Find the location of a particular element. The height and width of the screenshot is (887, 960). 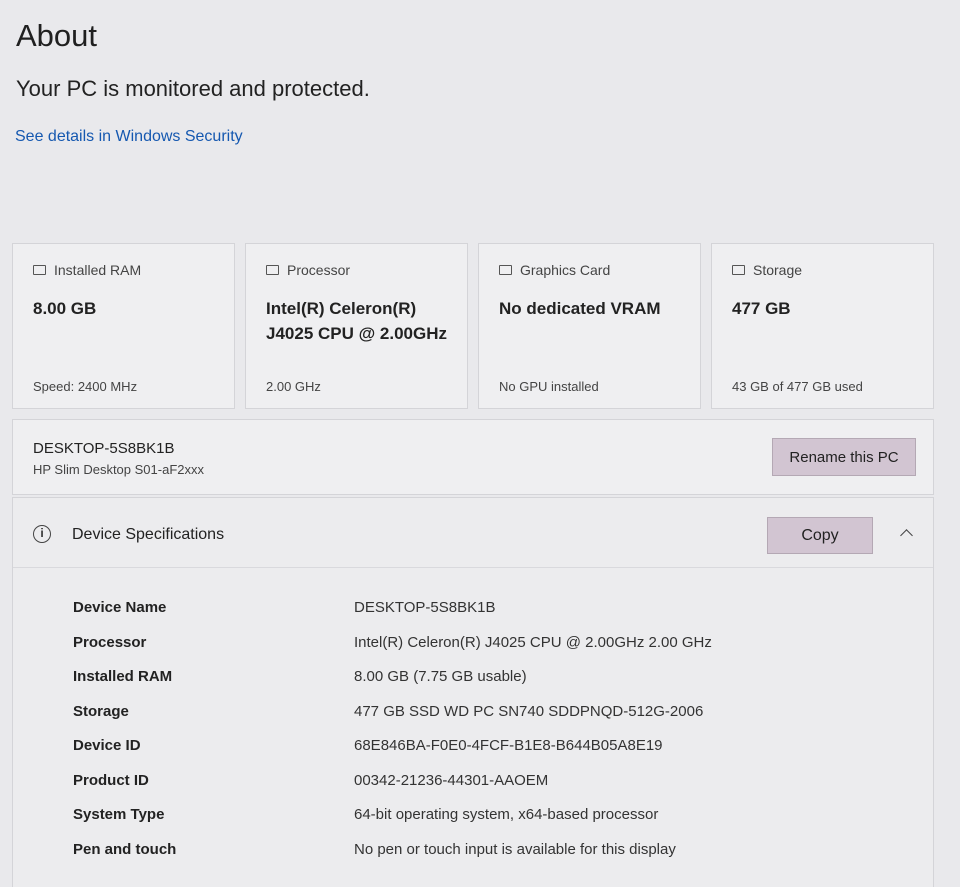

card-label: Installed RAM is located at coordinates (98, 270).